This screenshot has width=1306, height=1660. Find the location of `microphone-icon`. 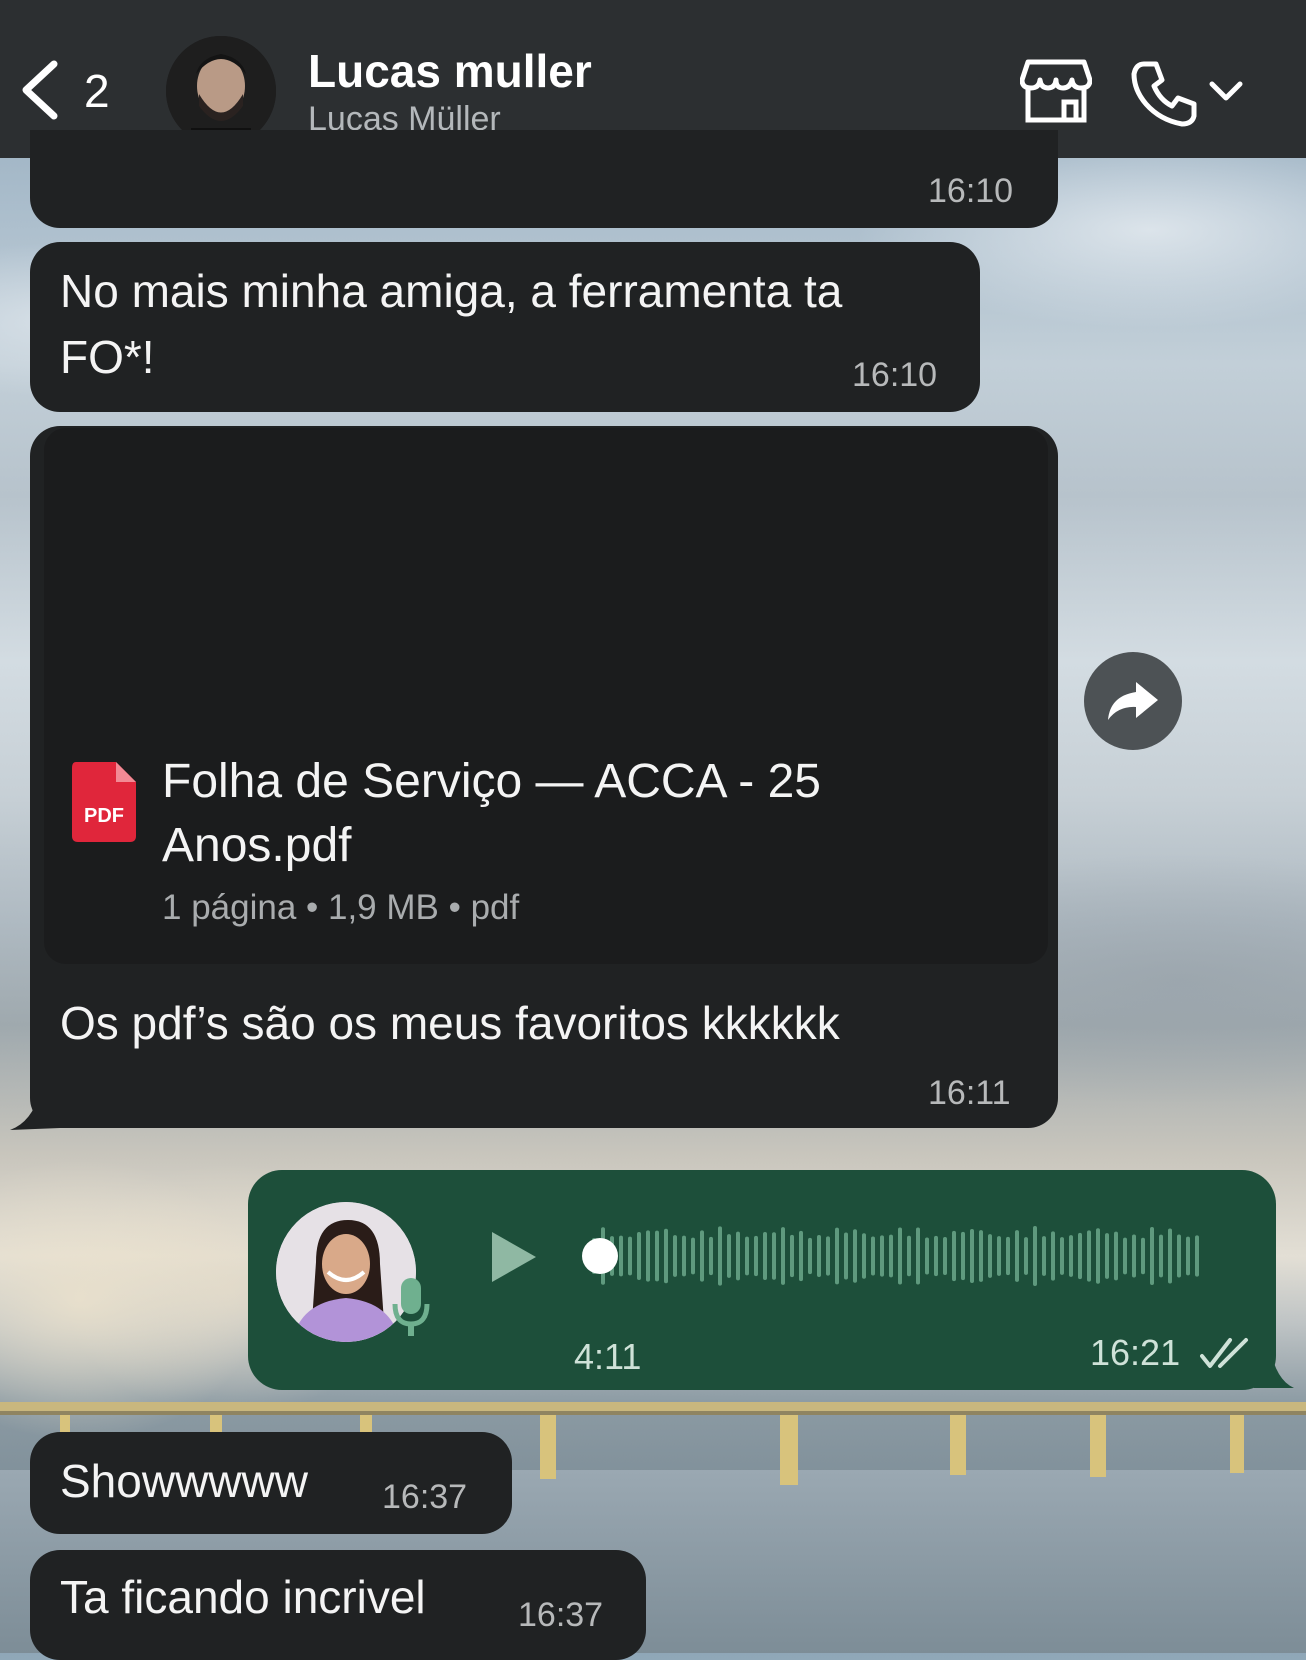

microphone-icon is located at coordinates (411, 1307).